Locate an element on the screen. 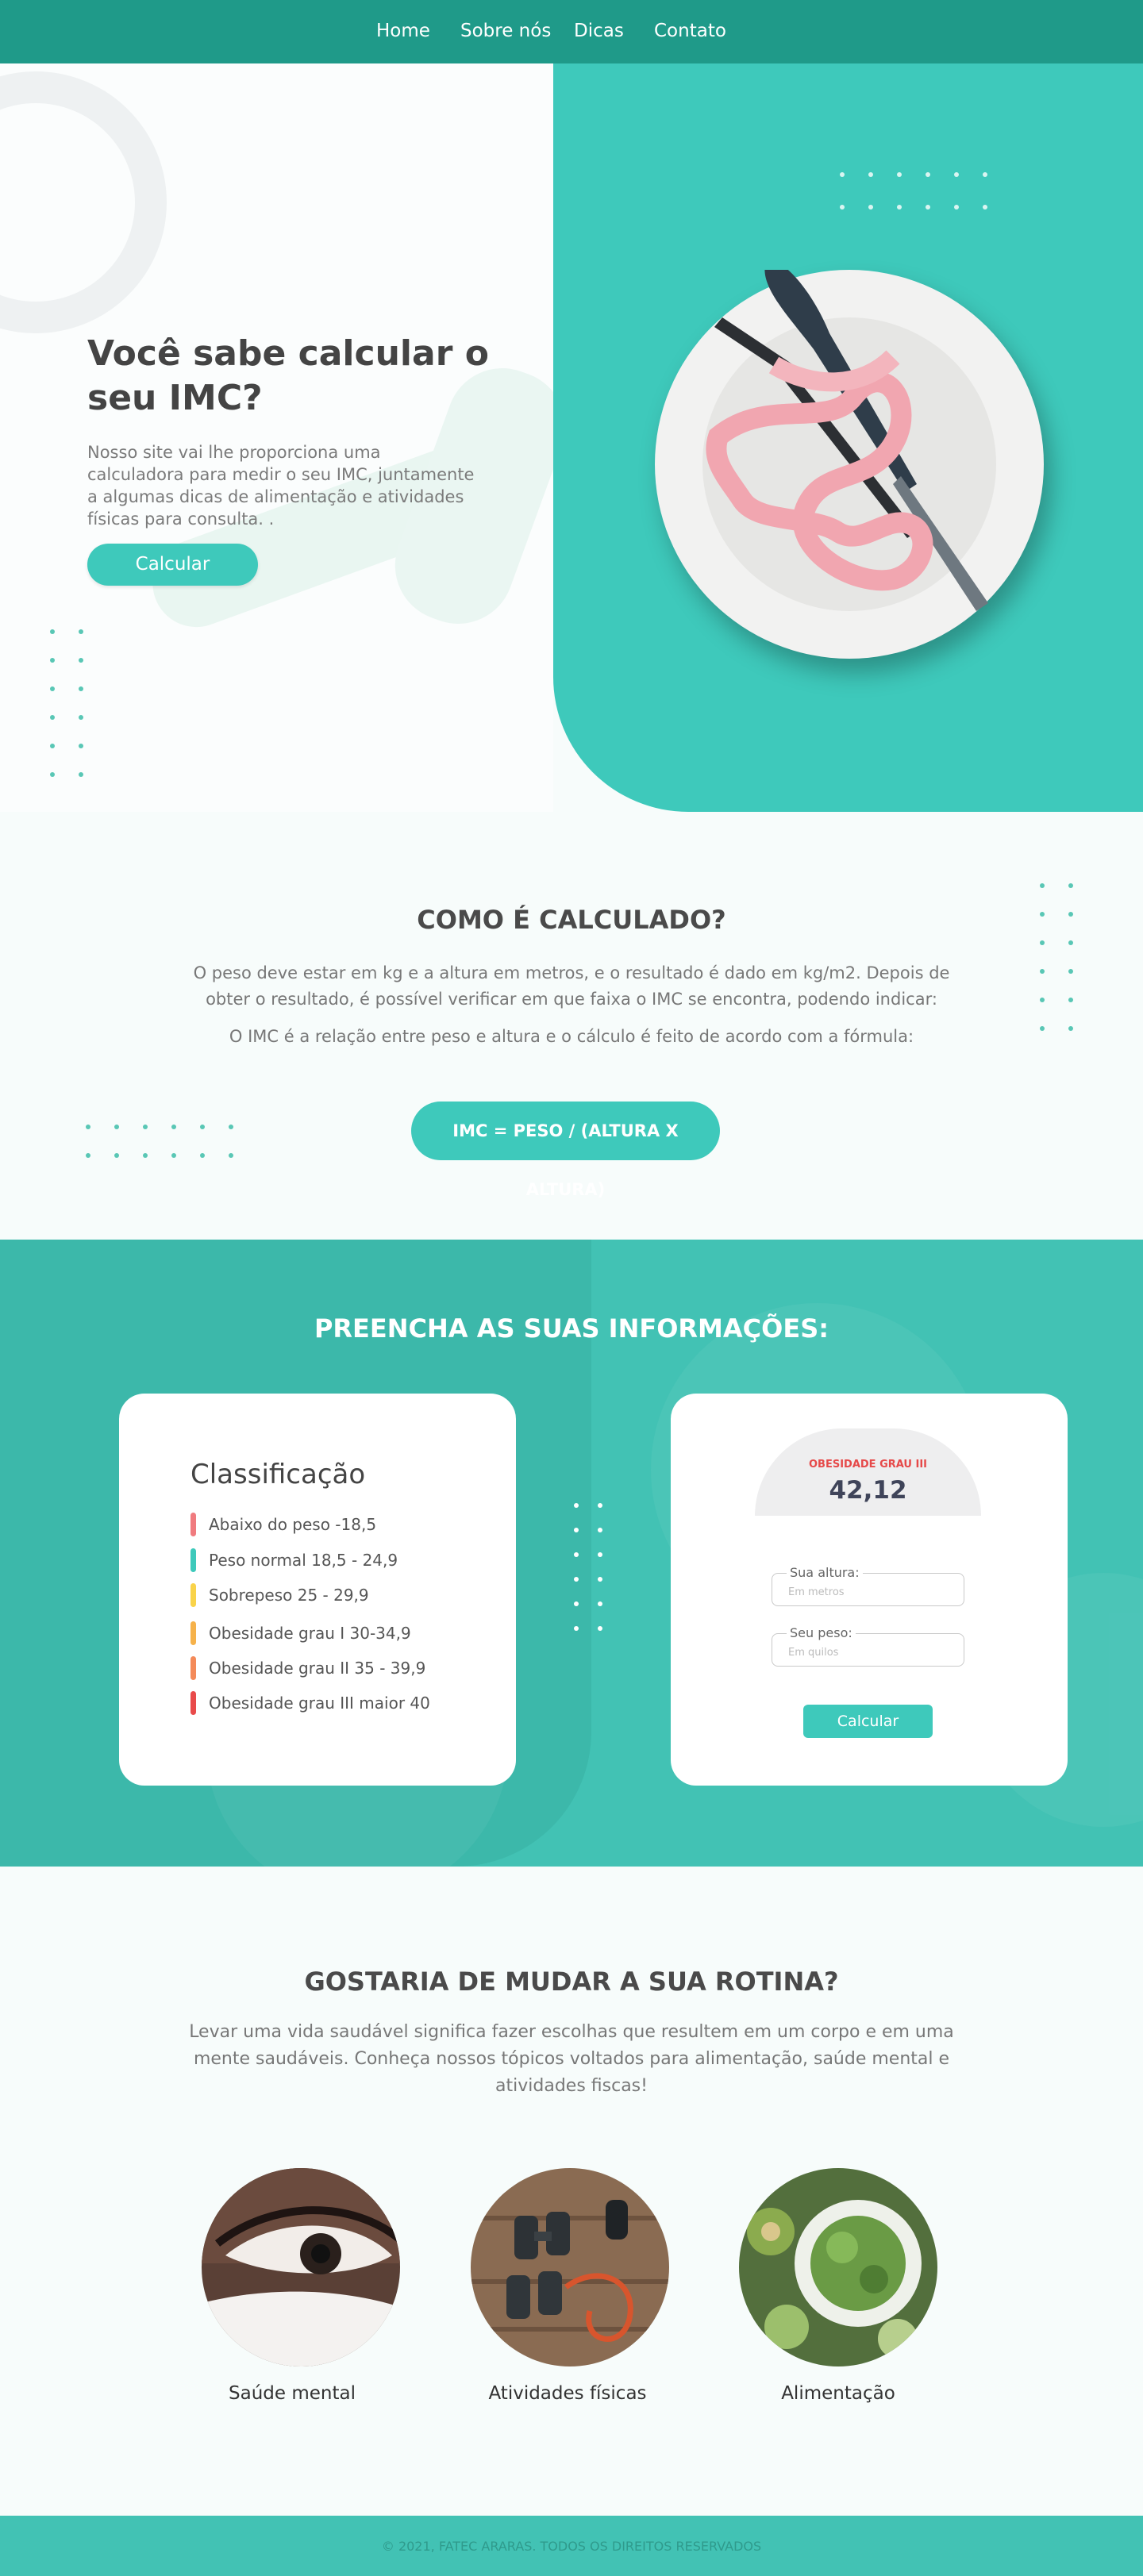 This screenshot has width=1143, height=2576. mental-health-image is located at coordinates (301, 2267).